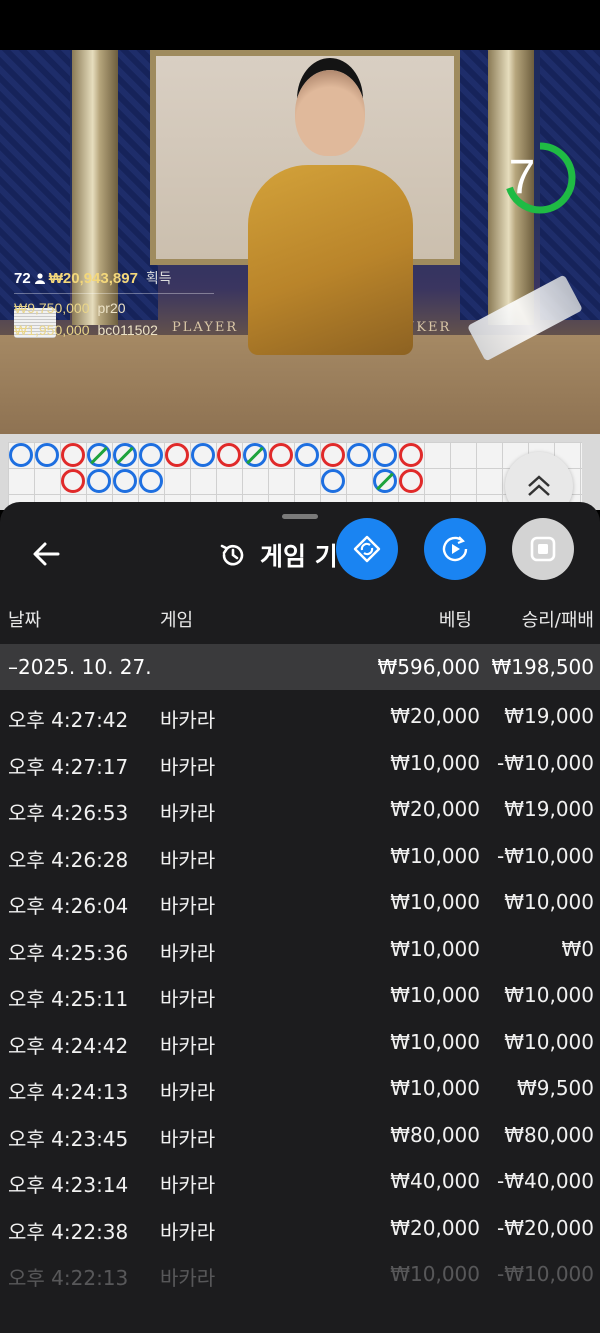 This screenshot has height=1333, width=600. I want to click on dealer, so click(330, 220).